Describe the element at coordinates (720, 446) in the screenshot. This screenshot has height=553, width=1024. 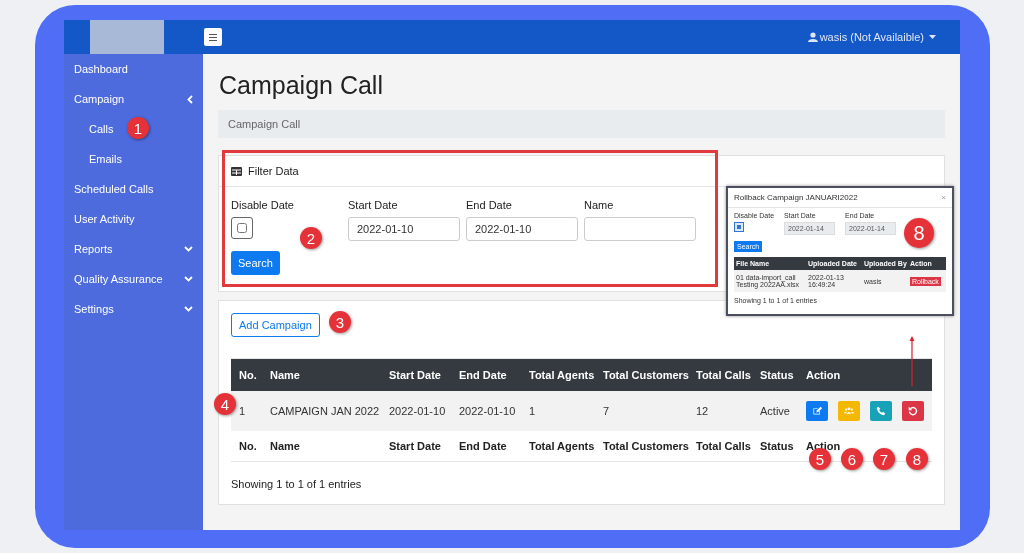
I see `column-footer: Total Calls` at that location.